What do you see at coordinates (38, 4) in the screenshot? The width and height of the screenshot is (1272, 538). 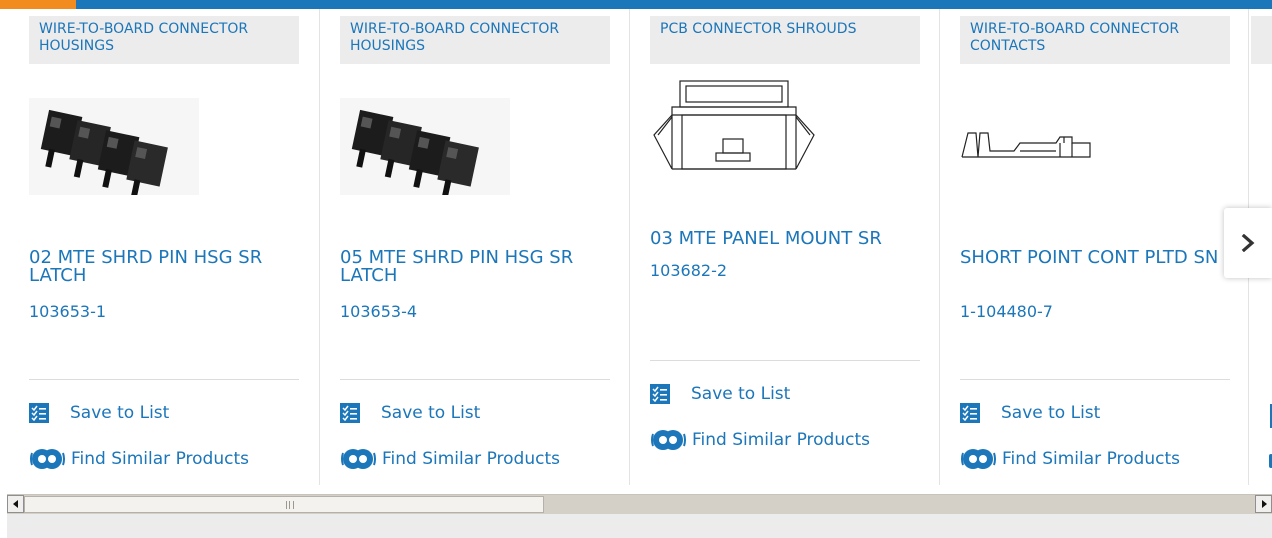 I see `top-bar-accent` at bounding box center [38, 4].